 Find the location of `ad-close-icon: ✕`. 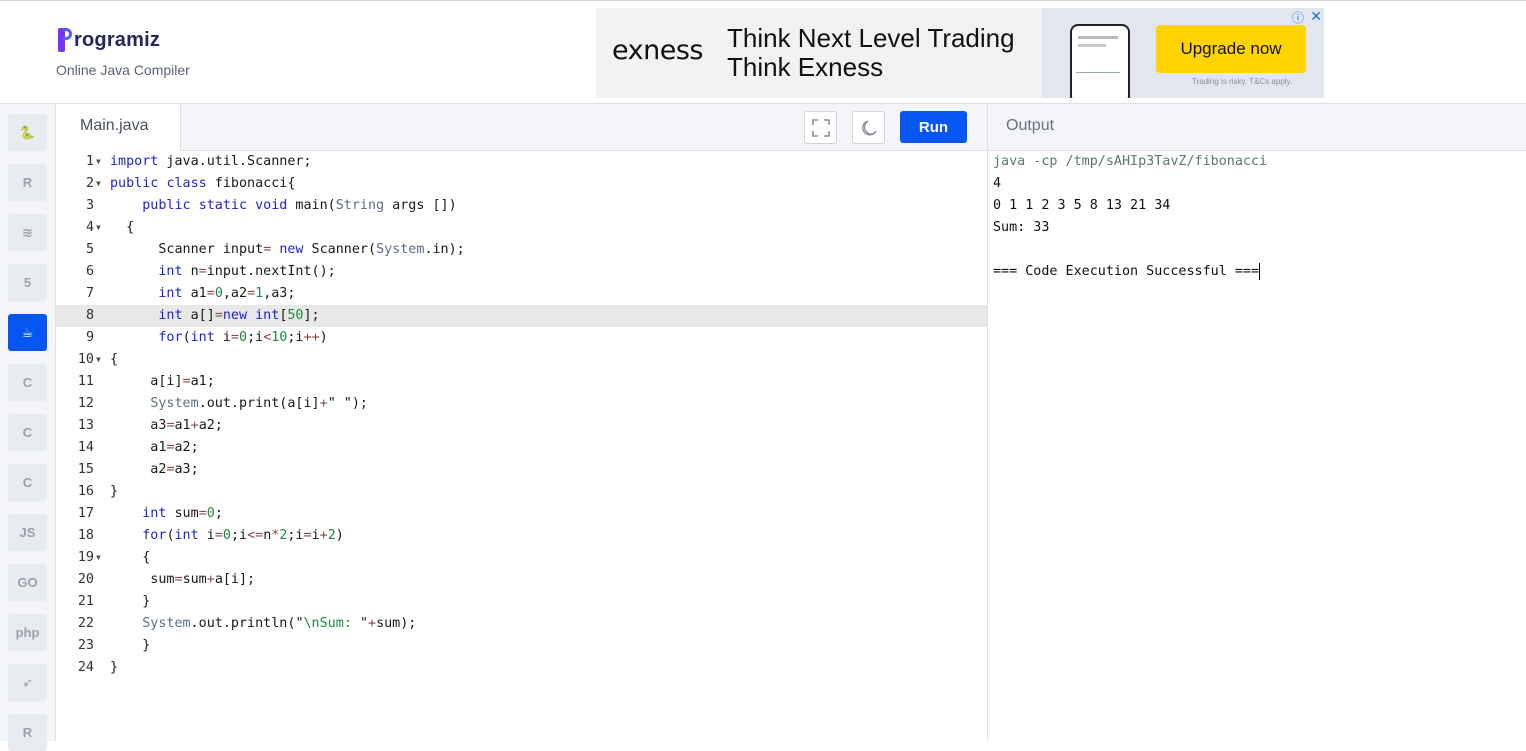

ad-close-icon: ✕ is located at coordinates (1316, 16).